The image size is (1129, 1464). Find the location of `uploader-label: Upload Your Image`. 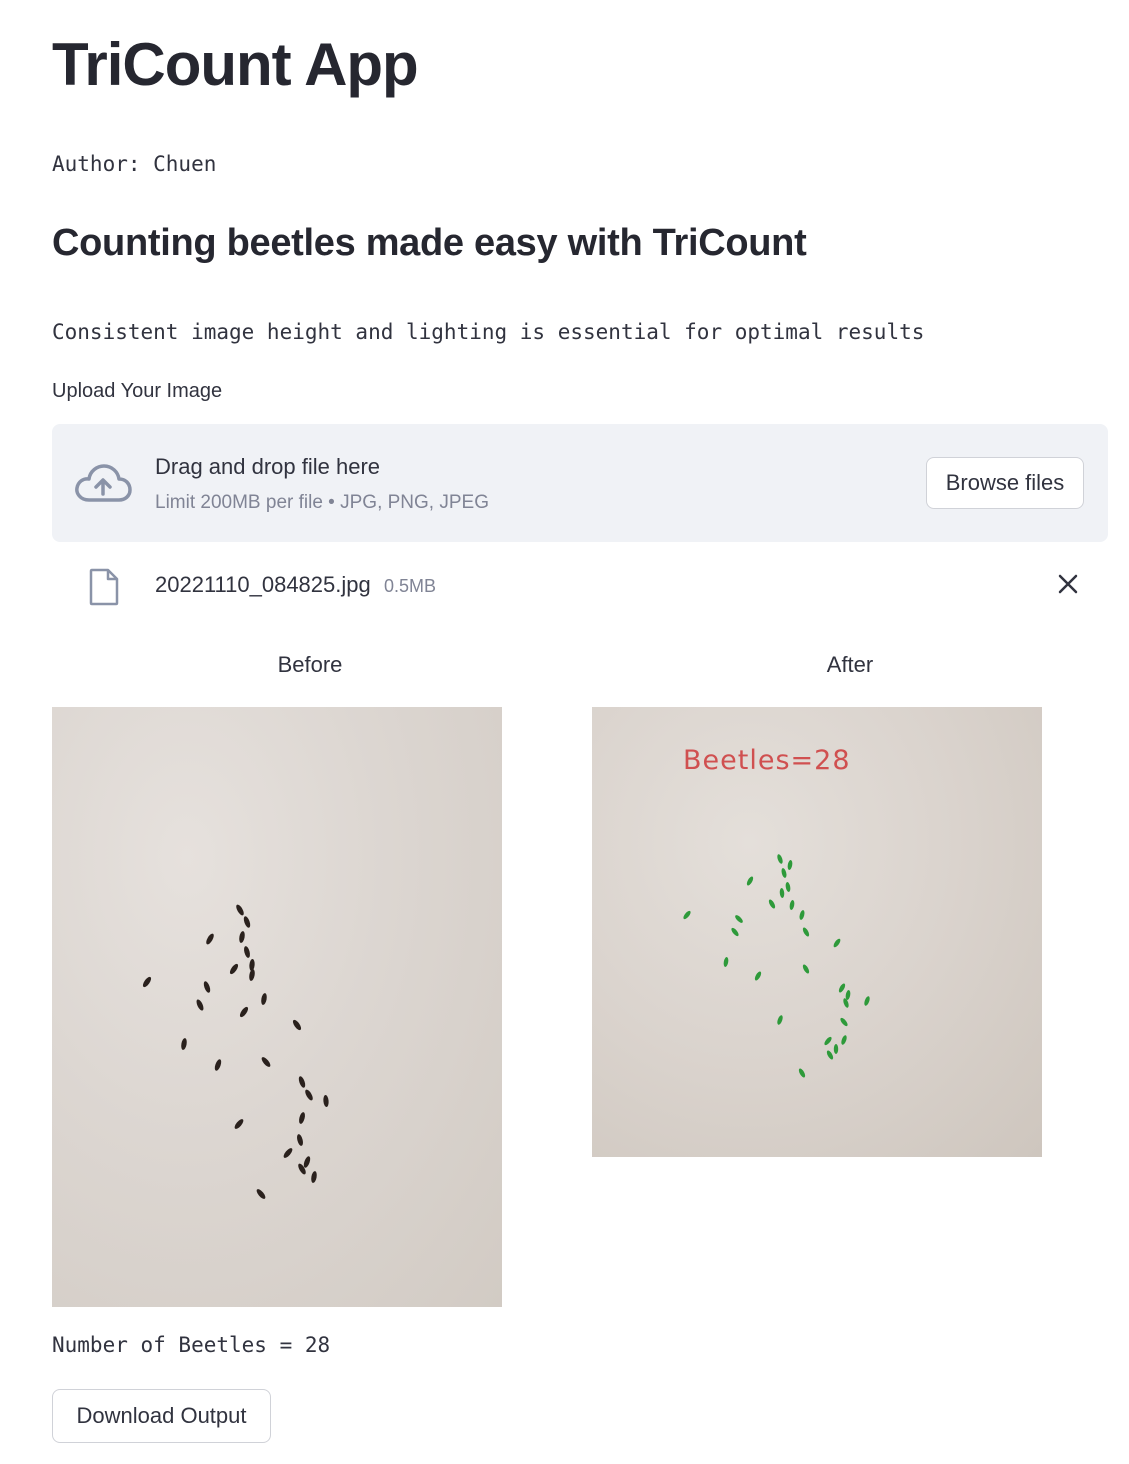

uploader-label: Upload Your Image is located at coordinates (137, 391).